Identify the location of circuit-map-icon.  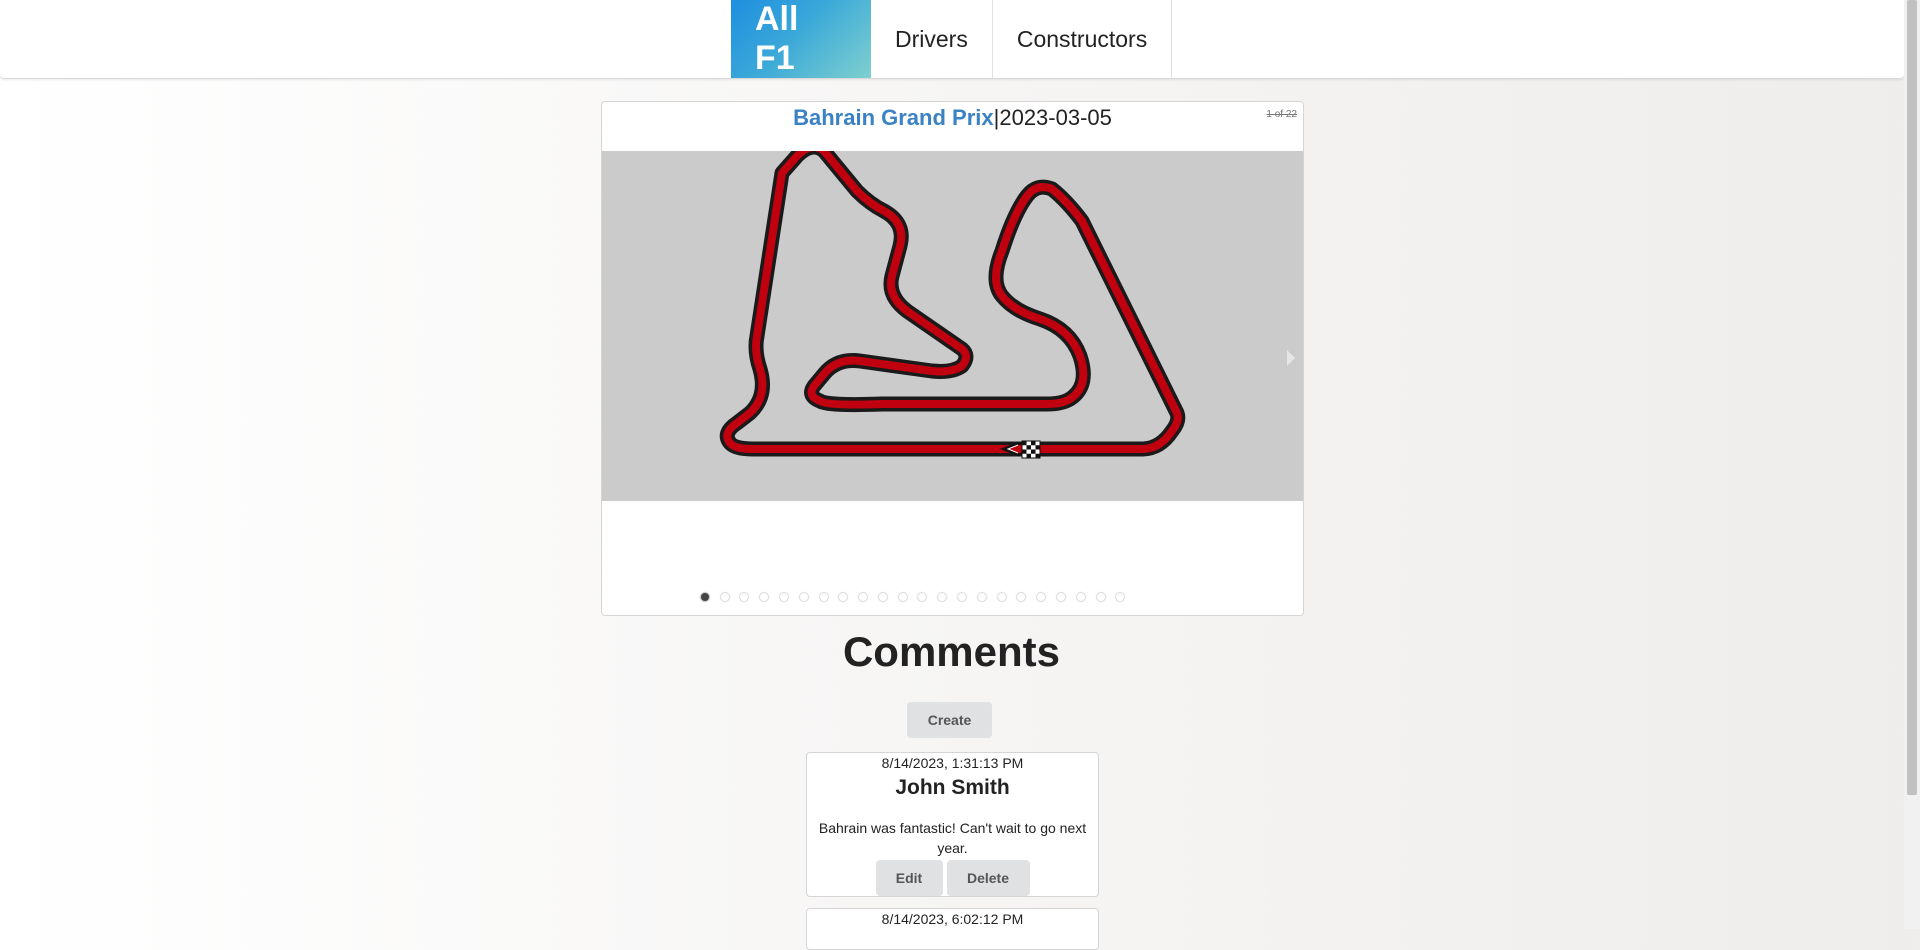
(952, 299).